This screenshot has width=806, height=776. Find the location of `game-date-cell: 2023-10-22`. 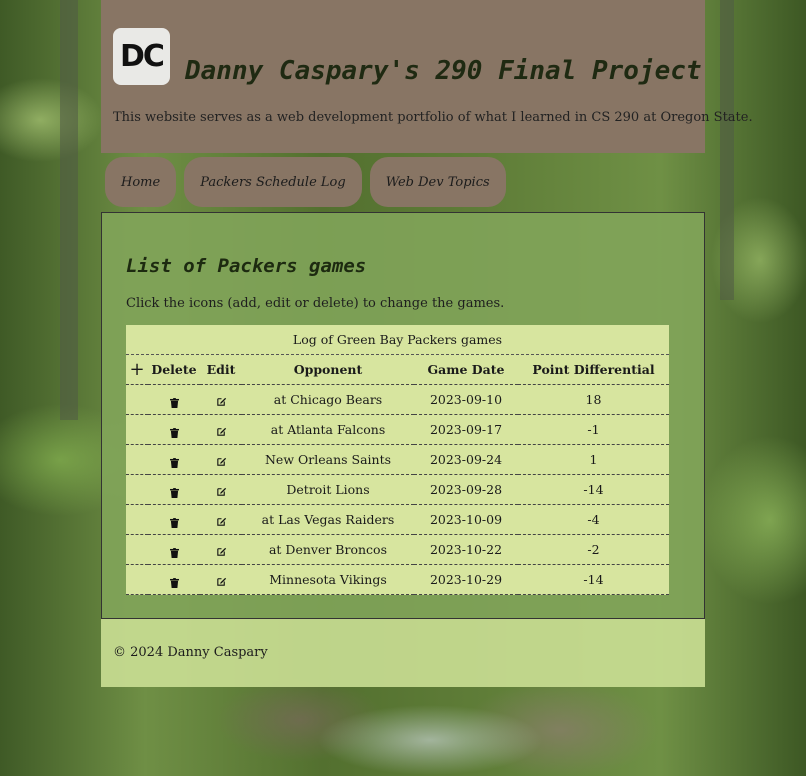

game-date-cell: 2023-10-22 is located at coordinates (466, 549).